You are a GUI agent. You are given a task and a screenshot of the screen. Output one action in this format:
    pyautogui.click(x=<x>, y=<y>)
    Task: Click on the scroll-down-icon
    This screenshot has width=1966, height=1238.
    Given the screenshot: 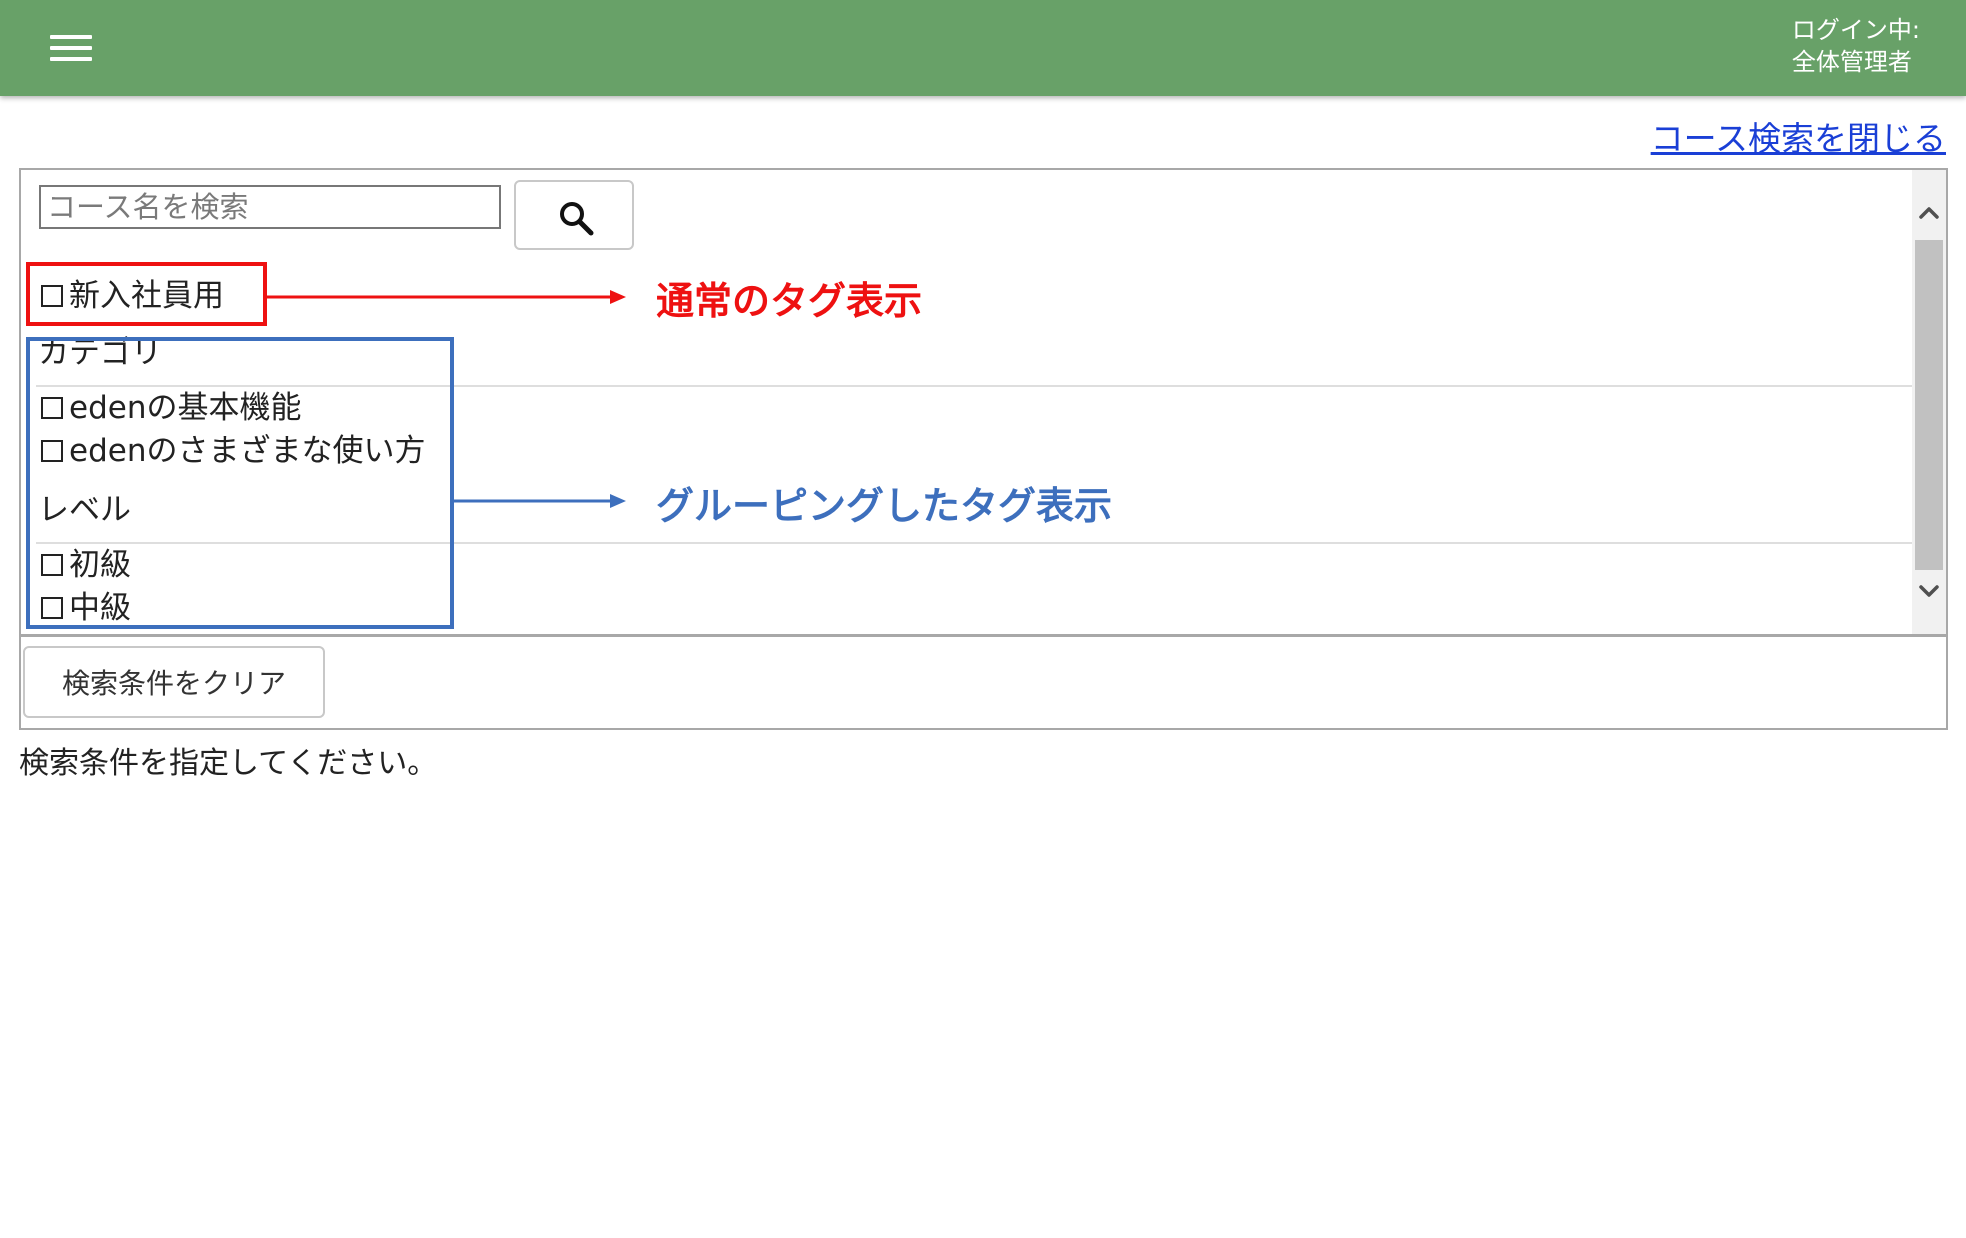 What is the action you would take?
    pyautogui.click(x=1929, y=591)
    